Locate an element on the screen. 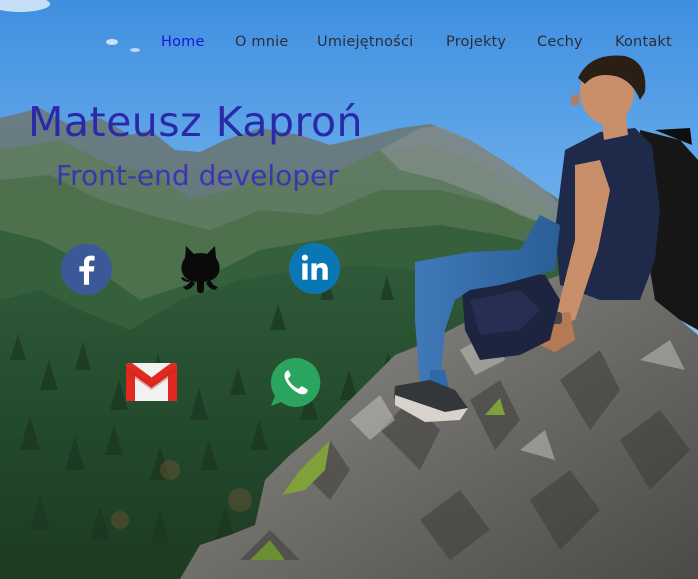 This screenshot has height=579, width=698. nav-item-o-mnie: O mnie is located at coordinates (262, 42).